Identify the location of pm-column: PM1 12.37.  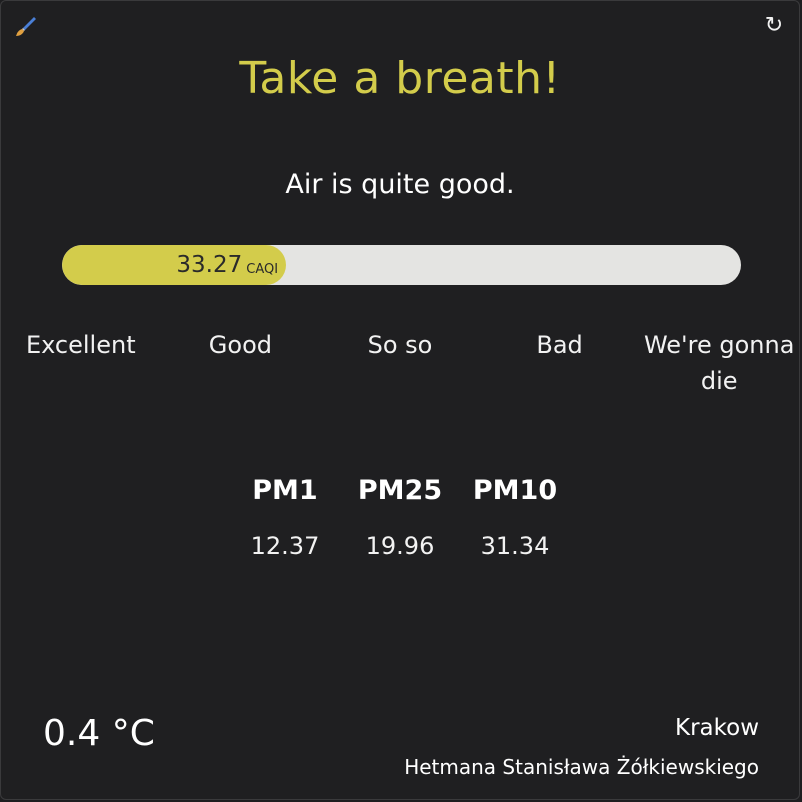
(285, 517).